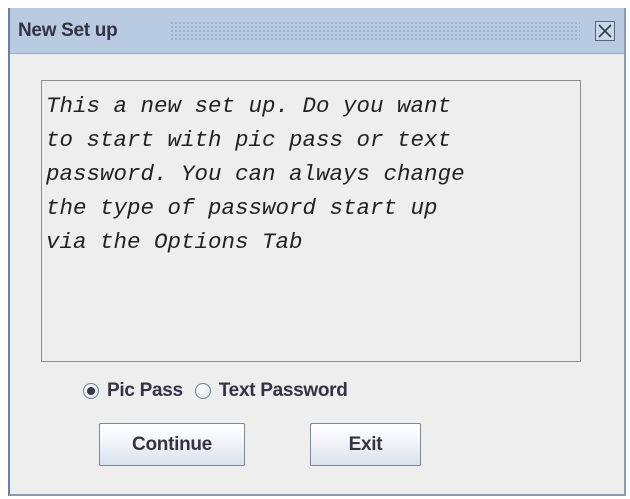 Image resolution: width=630 pixels, height=499 pixels. I want to click on title-bar-grip, so click(375, 31).